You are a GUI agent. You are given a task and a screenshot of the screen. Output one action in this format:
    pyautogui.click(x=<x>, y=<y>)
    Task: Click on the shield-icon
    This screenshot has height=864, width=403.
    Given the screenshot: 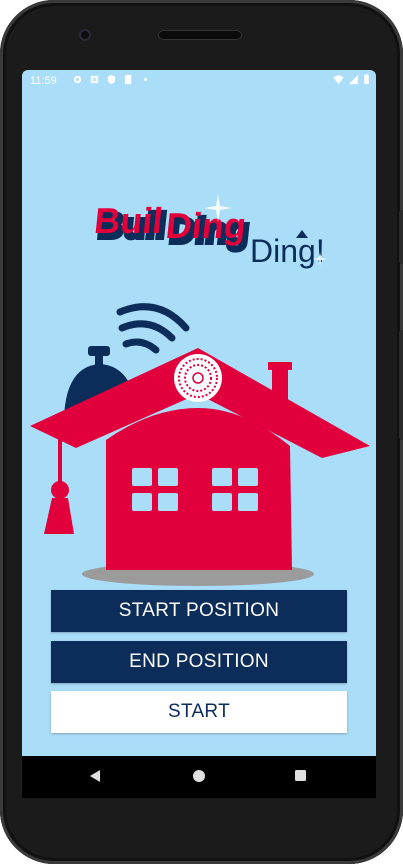 What is the action you would take?
    pyautogui.click(x=111, y=79)
    